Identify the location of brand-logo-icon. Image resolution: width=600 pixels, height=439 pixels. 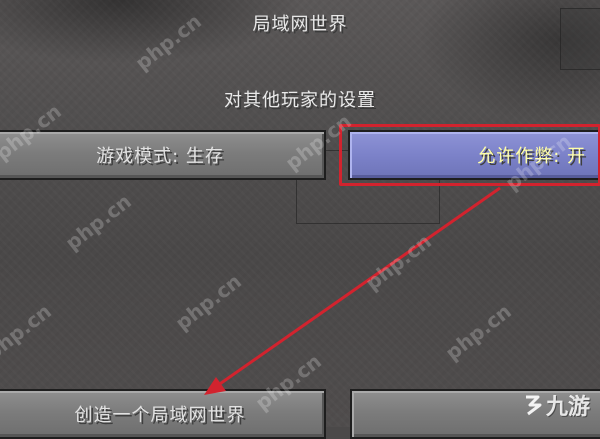
(533, 405).